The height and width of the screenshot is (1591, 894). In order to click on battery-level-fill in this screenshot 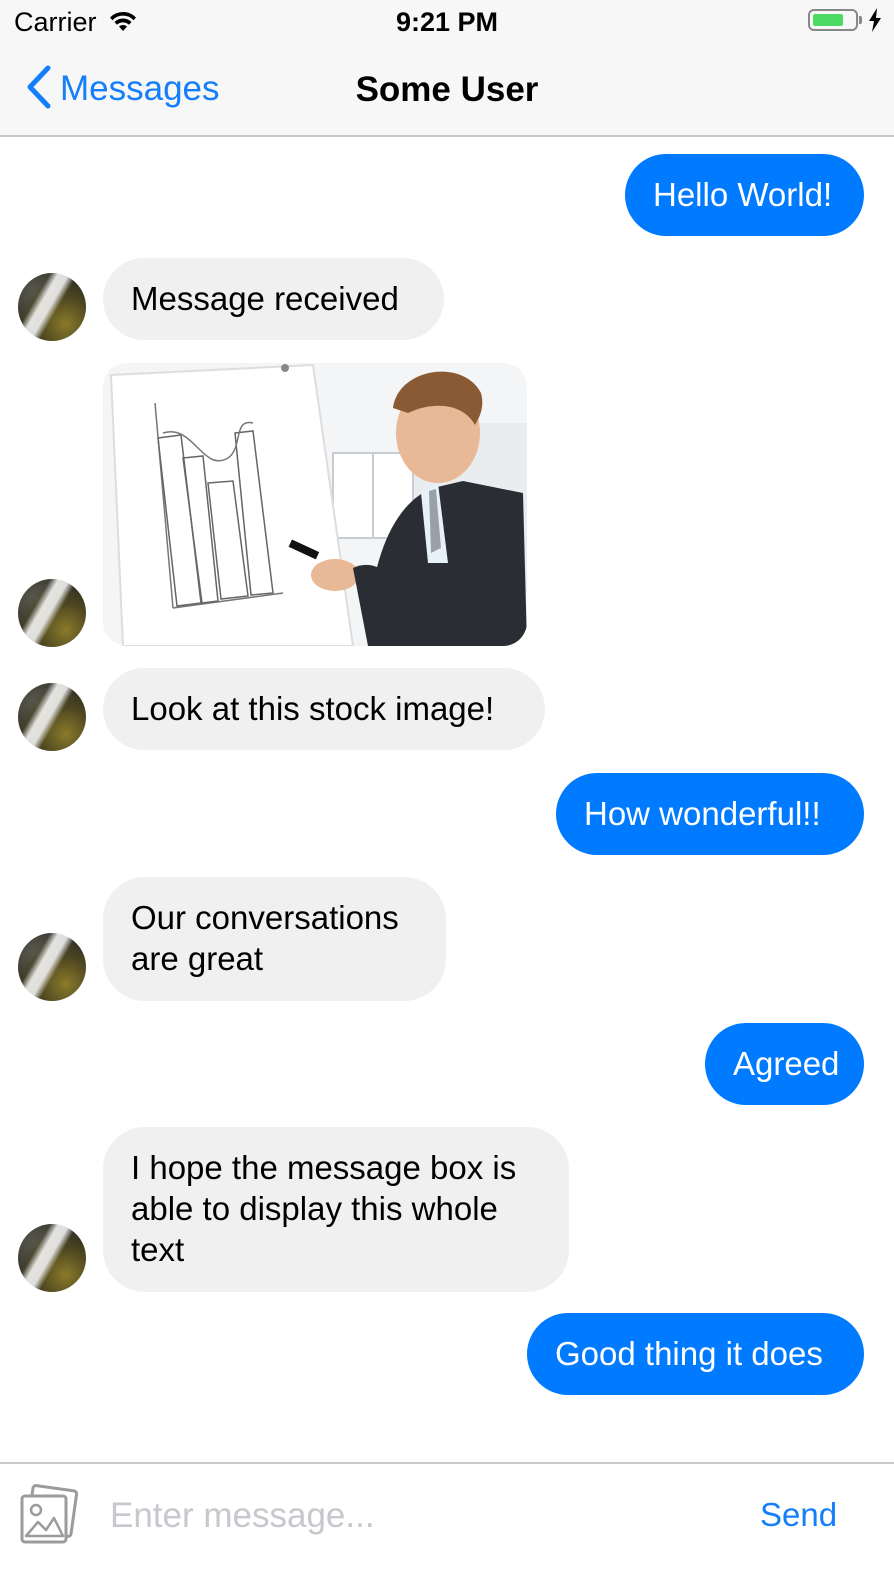, I will do `click(828, 20)`.